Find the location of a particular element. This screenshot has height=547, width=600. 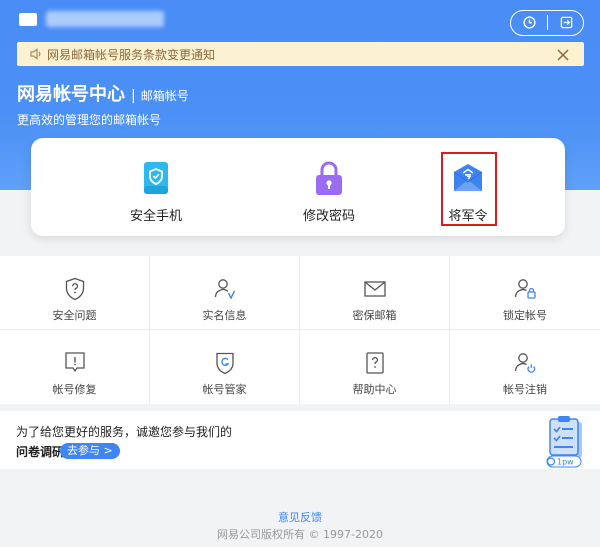

lock-icon is located at coordinates (329, 178).